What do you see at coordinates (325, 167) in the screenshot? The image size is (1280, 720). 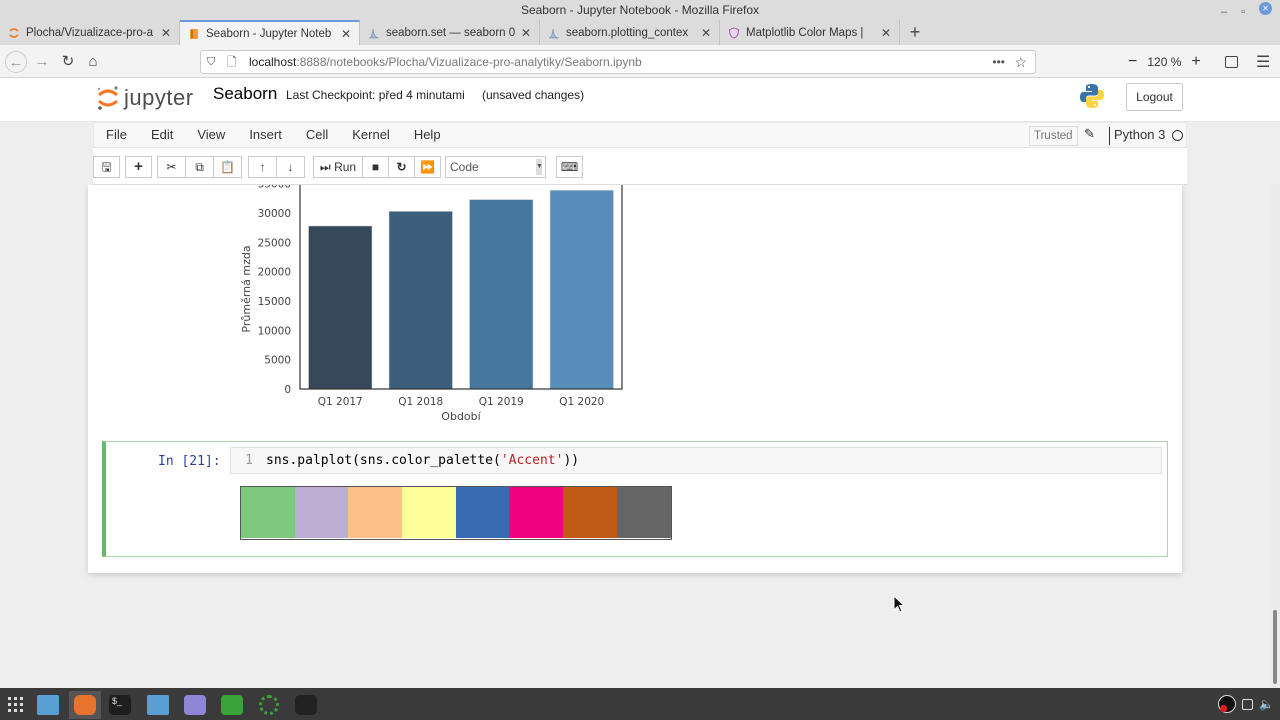 I see `step-forward-icon: ⏭` at bounding box center [325, 167].